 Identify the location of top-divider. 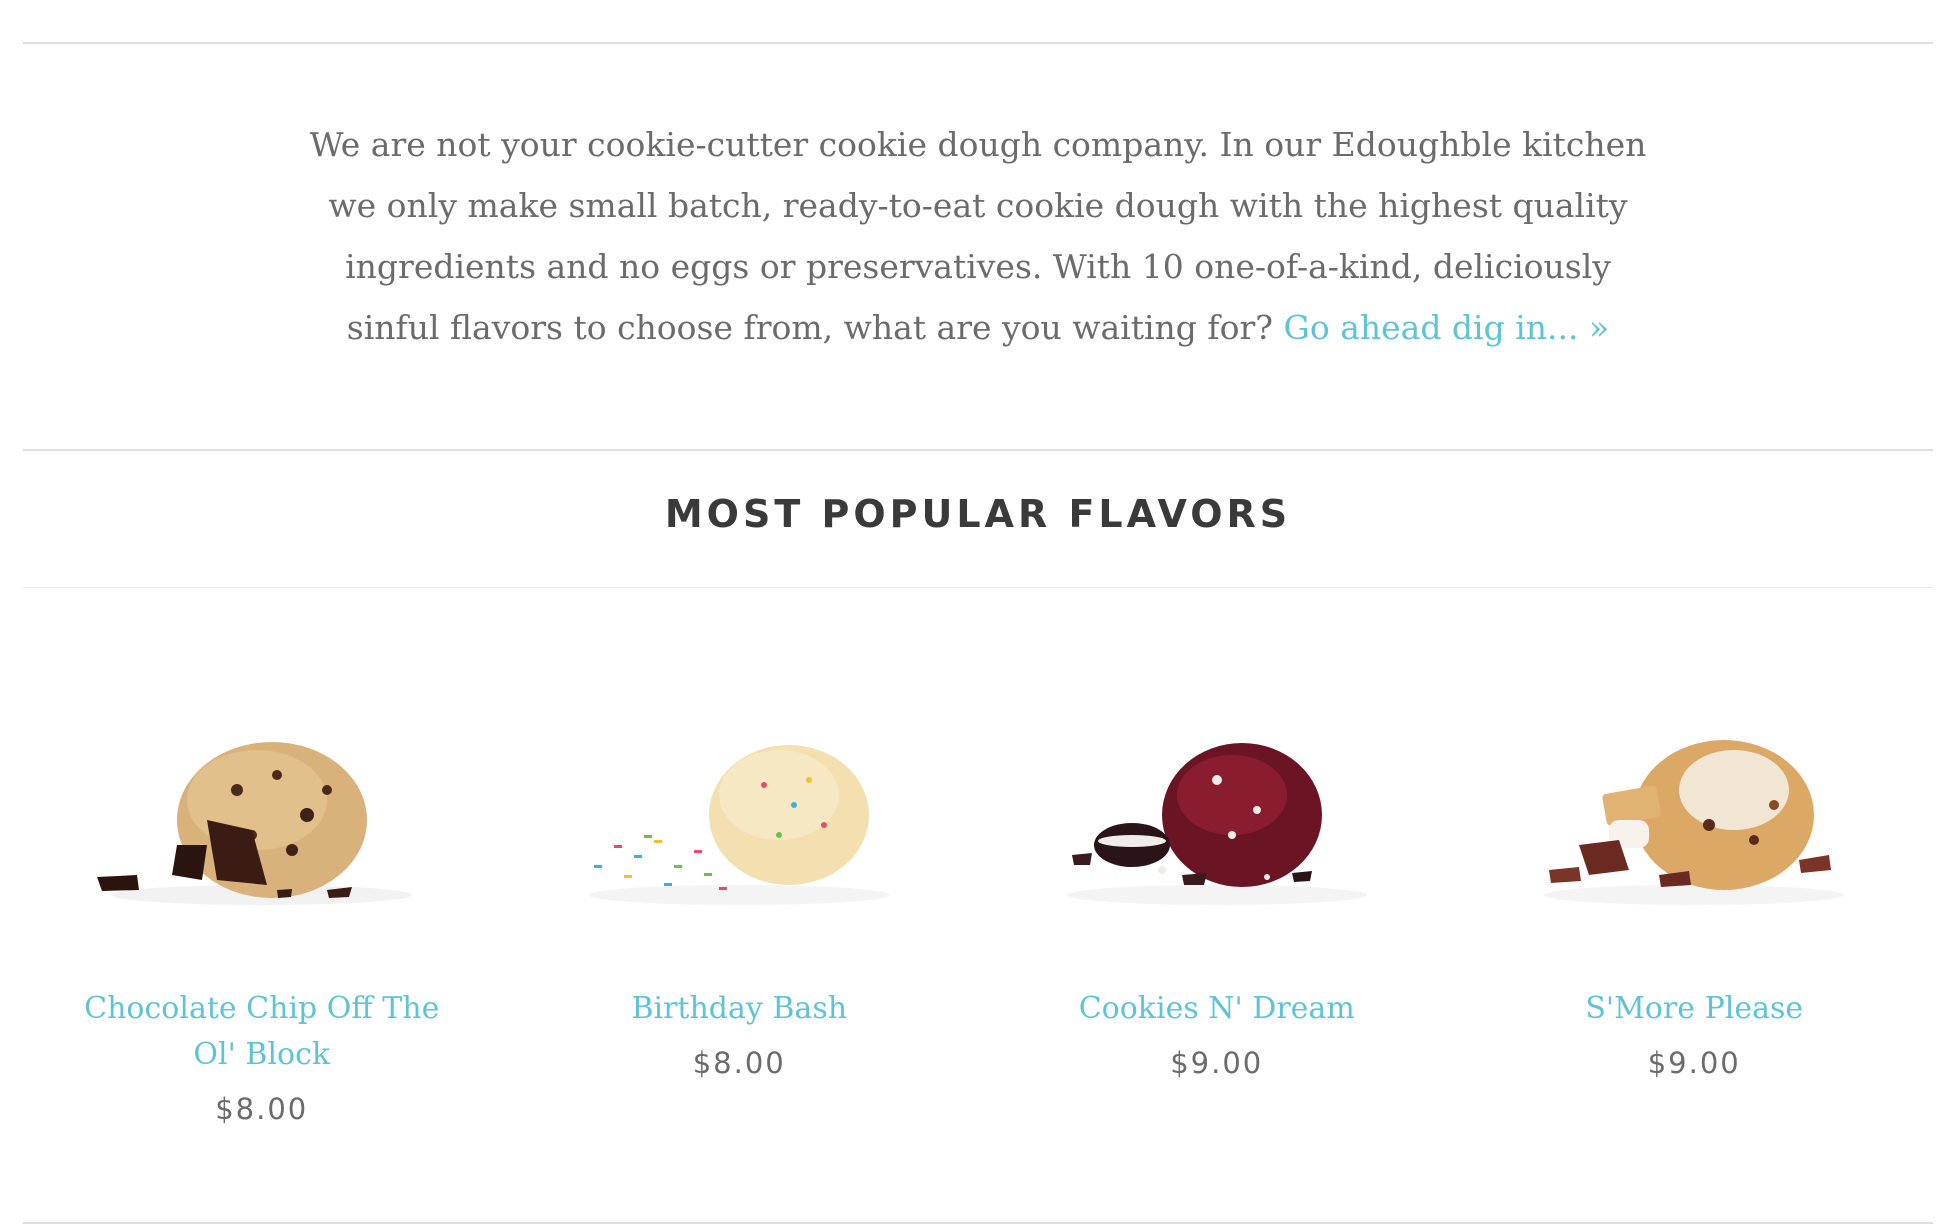
(978, 43).